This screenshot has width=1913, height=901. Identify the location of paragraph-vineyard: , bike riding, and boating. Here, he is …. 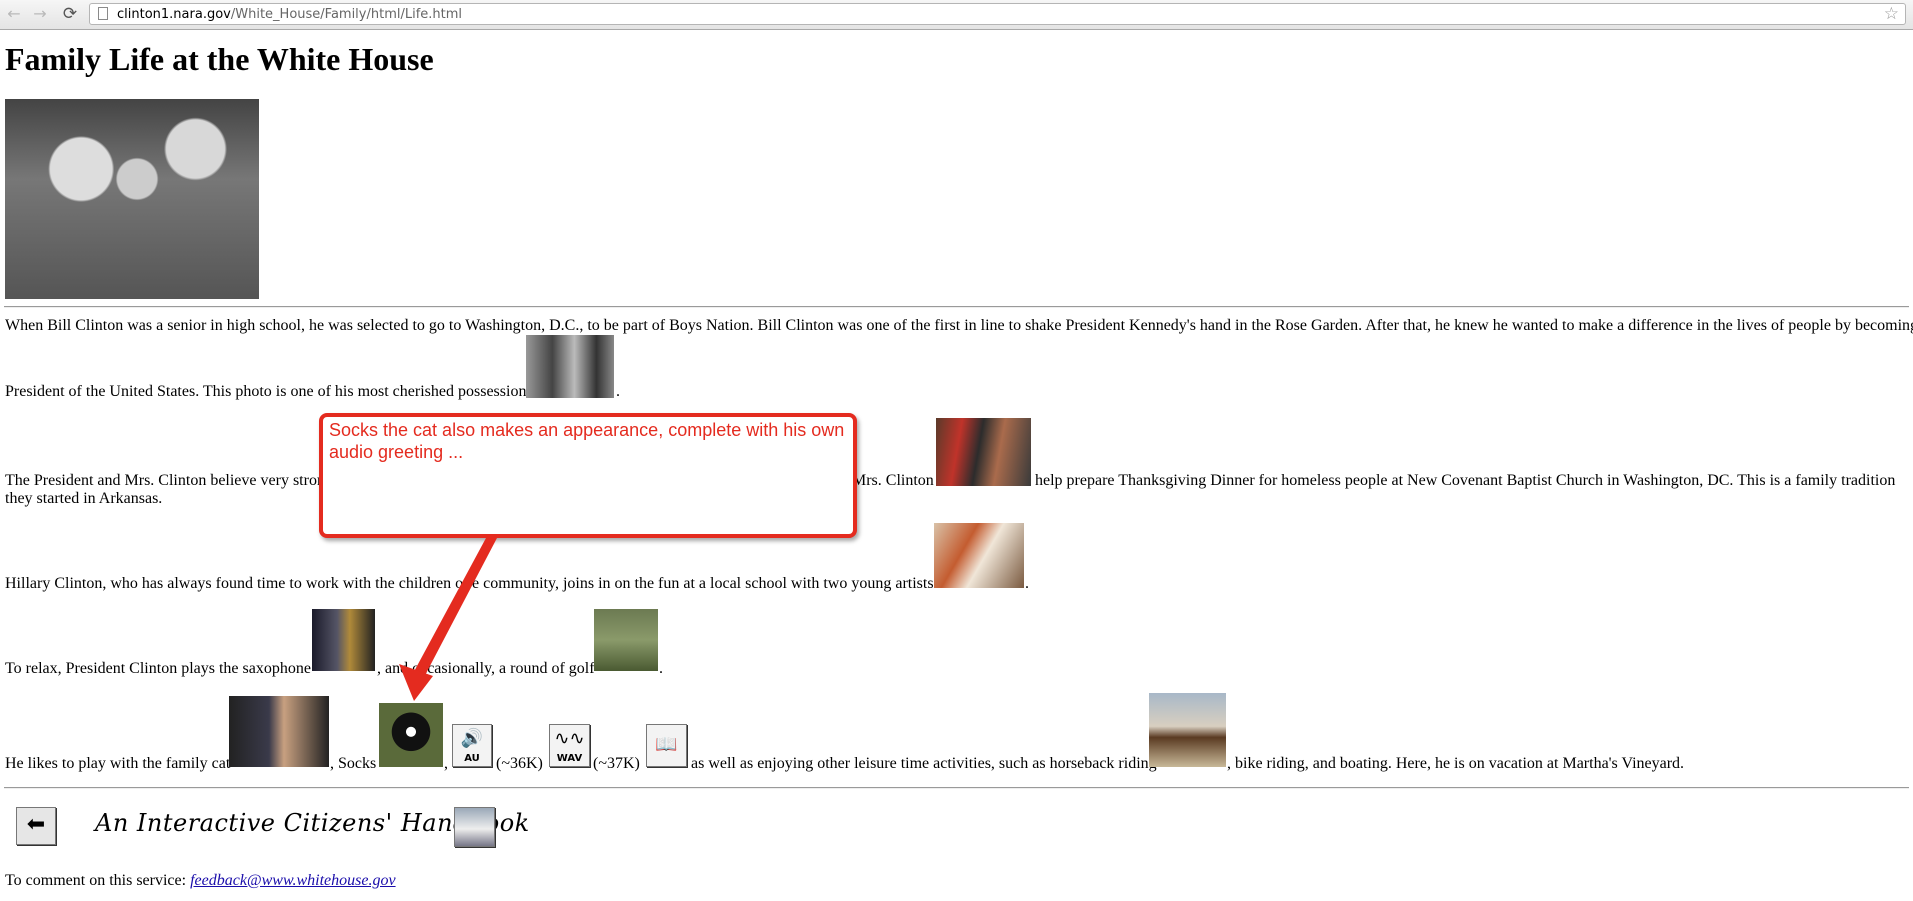
(1456, 763).